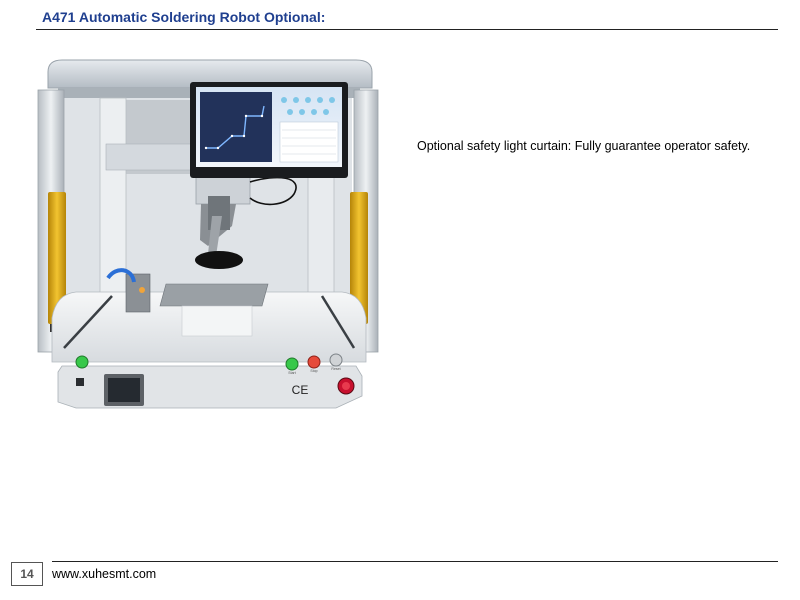  I want to click on stop-label: Stop, so click(313, 371).